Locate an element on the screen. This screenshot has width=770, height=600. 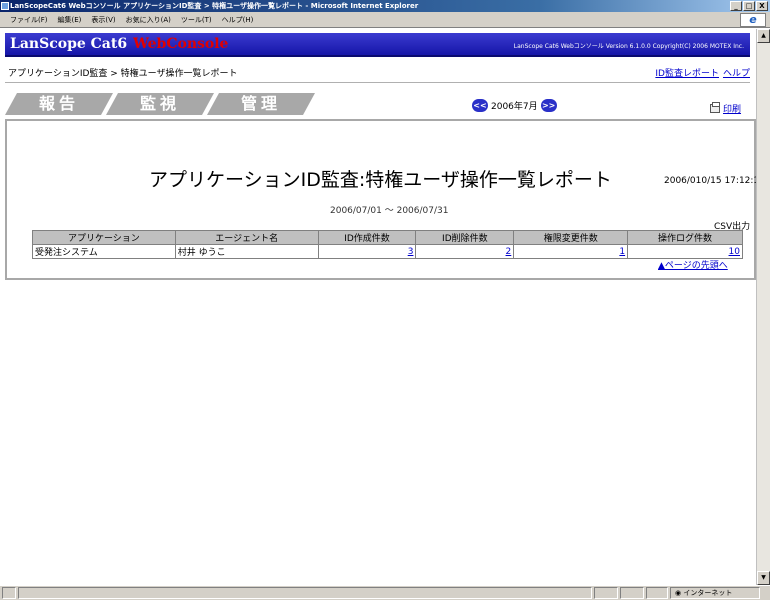
help-link: ヘルプ is located at coordinates (736, 72).